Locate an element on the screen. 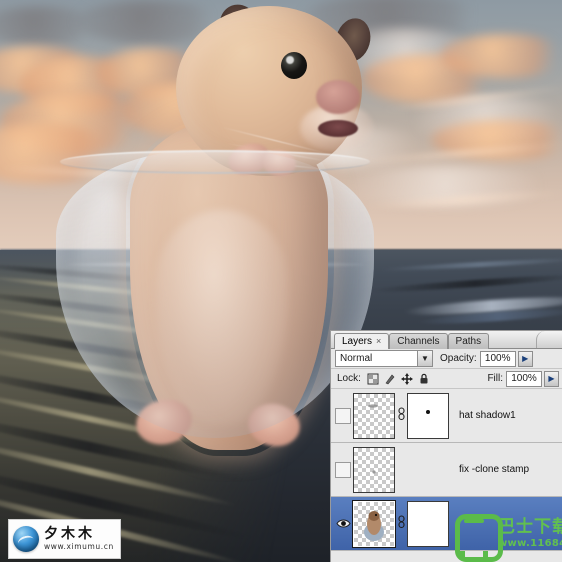 The image size is (562, 562). fill-input: 100% is located at coordinates (524, 378).